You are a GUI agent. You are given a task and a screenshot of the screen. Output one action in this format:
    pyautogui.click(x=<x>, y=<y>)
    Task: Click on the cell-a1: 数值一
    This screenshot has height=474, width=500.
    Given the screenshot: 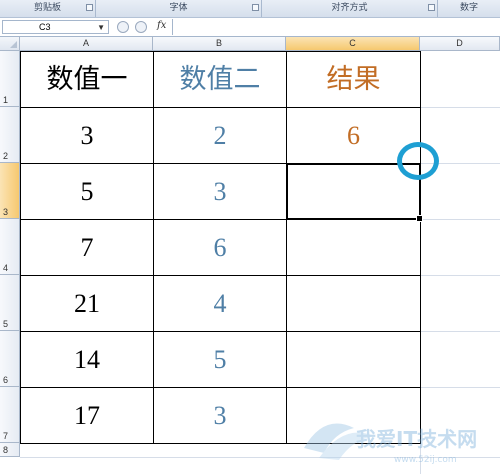 What is the action you would take?
    pyautogui.click(x=87, y=79)
    